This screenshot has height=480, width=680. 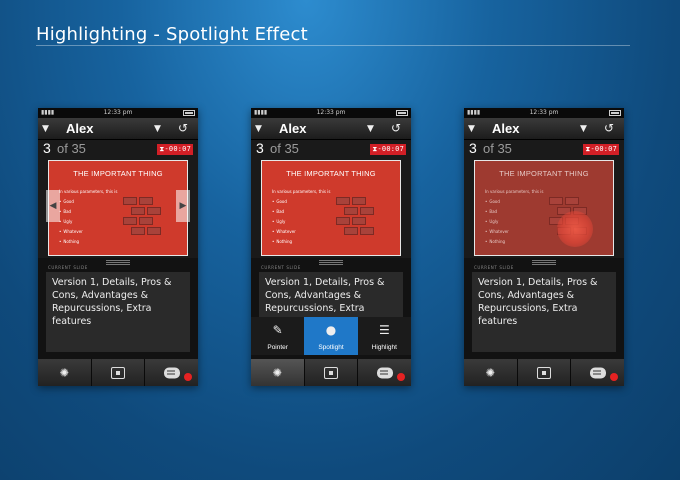 What do you see at coordinates (473, 148) in the screenshot?
I see `current-slide-number: 3` at bounding box center [473, 148].